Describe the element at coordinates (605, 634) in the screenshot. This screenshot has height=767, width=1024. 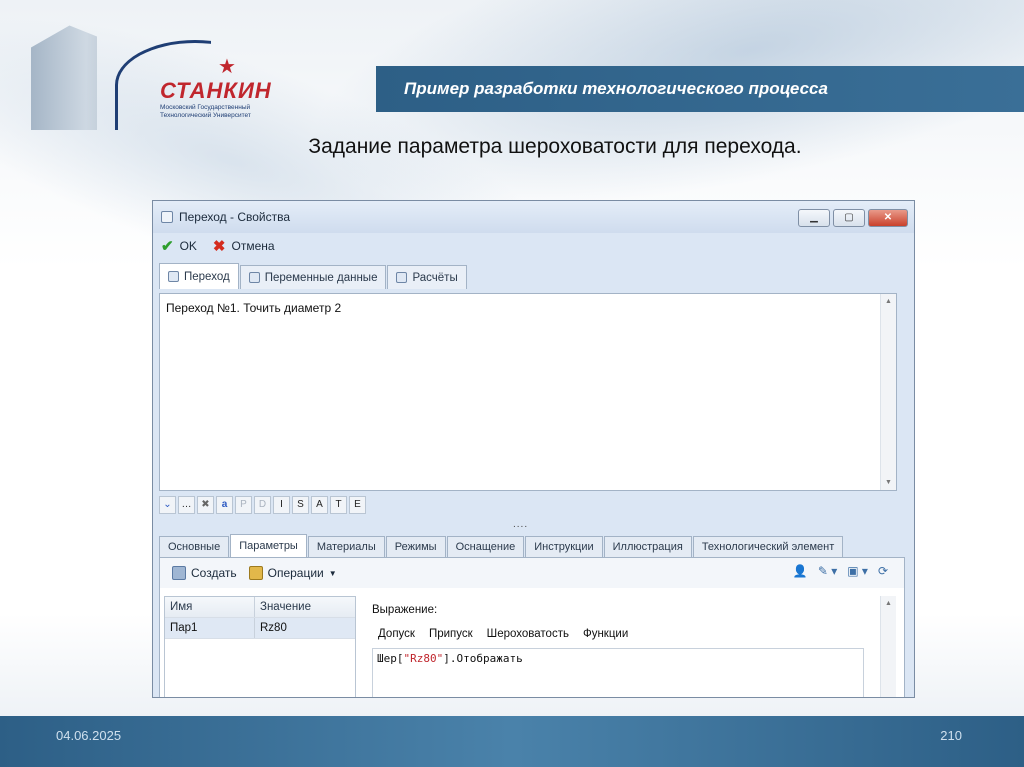
I see `expr-tab-functions: Функции` at that location.